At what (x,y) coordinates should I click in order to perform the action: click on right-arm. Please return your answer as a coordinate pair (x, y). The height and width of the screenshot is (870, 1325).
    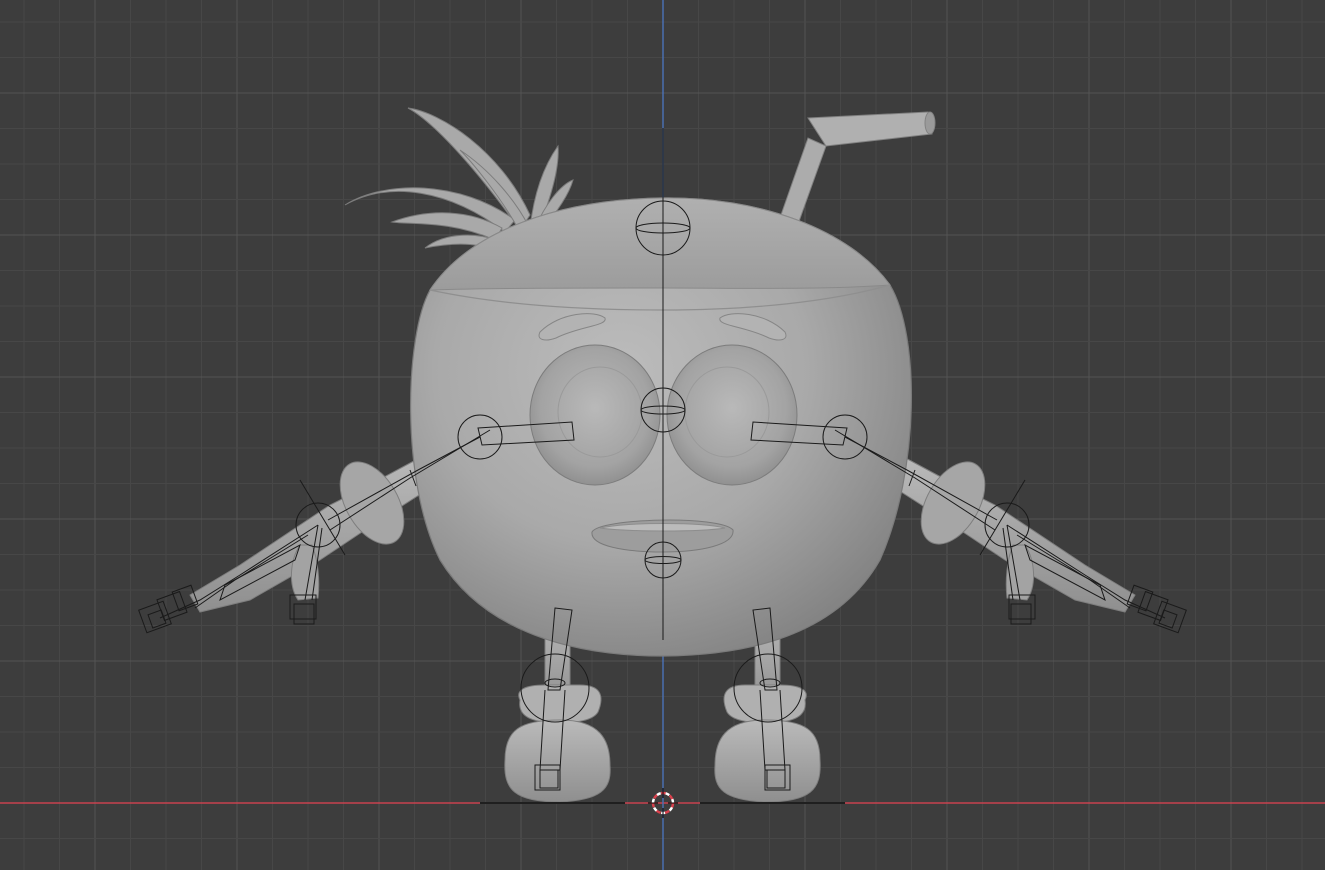
    Looking at the image, I should click on (1015, 533).